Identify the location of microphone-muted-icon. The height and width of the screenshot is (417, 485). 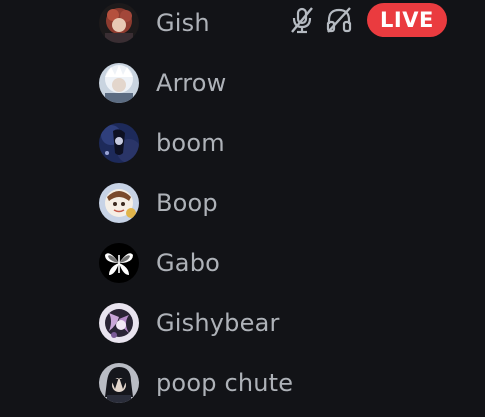
(302, 20).